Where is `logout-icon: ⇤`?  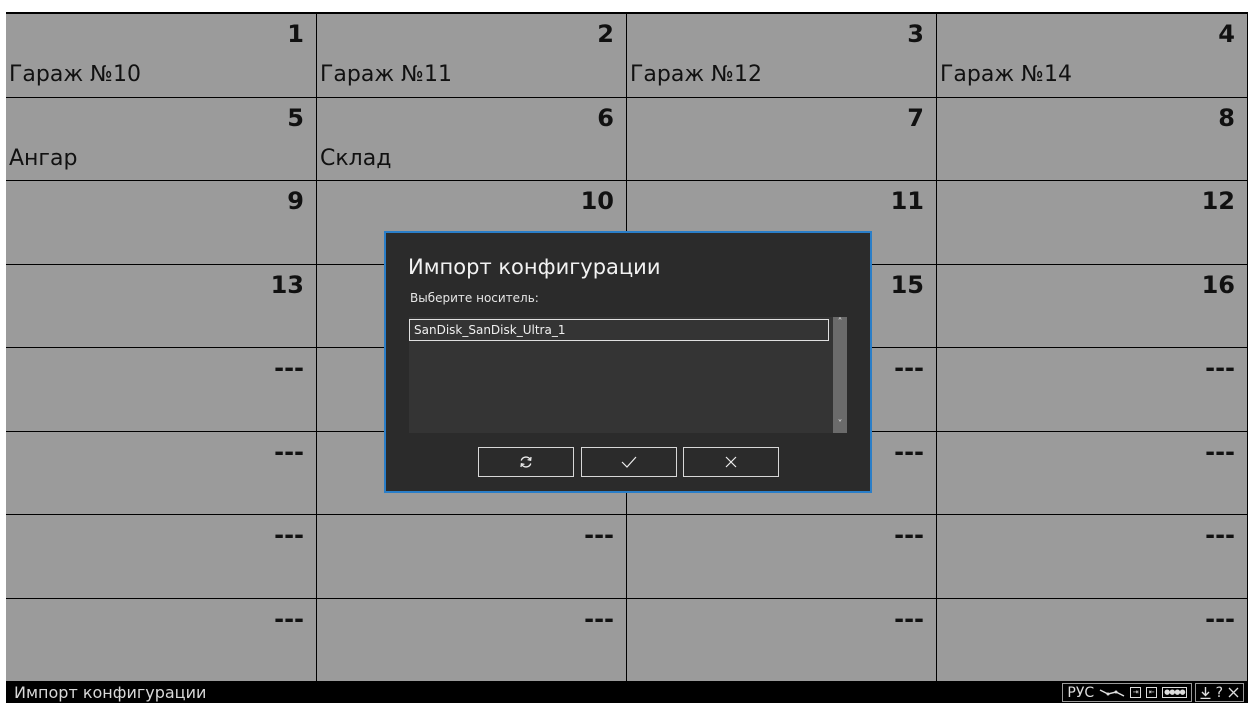
logout-icon: ⇤ is located at coordinates (1152, 692).